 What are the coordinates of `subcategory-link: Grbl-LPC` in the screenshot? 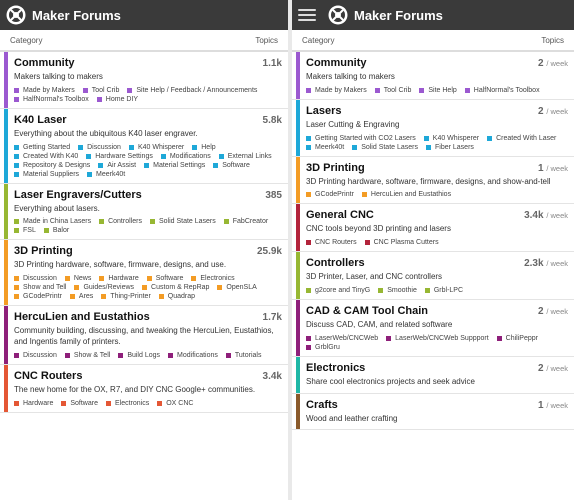 It's located at (443, 290).